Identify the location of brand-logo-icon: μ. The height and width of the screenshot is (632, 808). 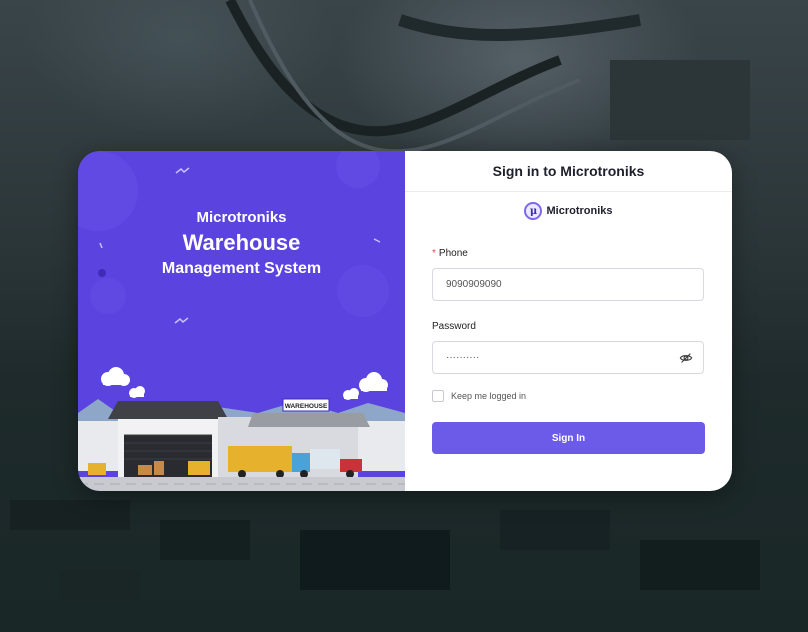
(533, 211).